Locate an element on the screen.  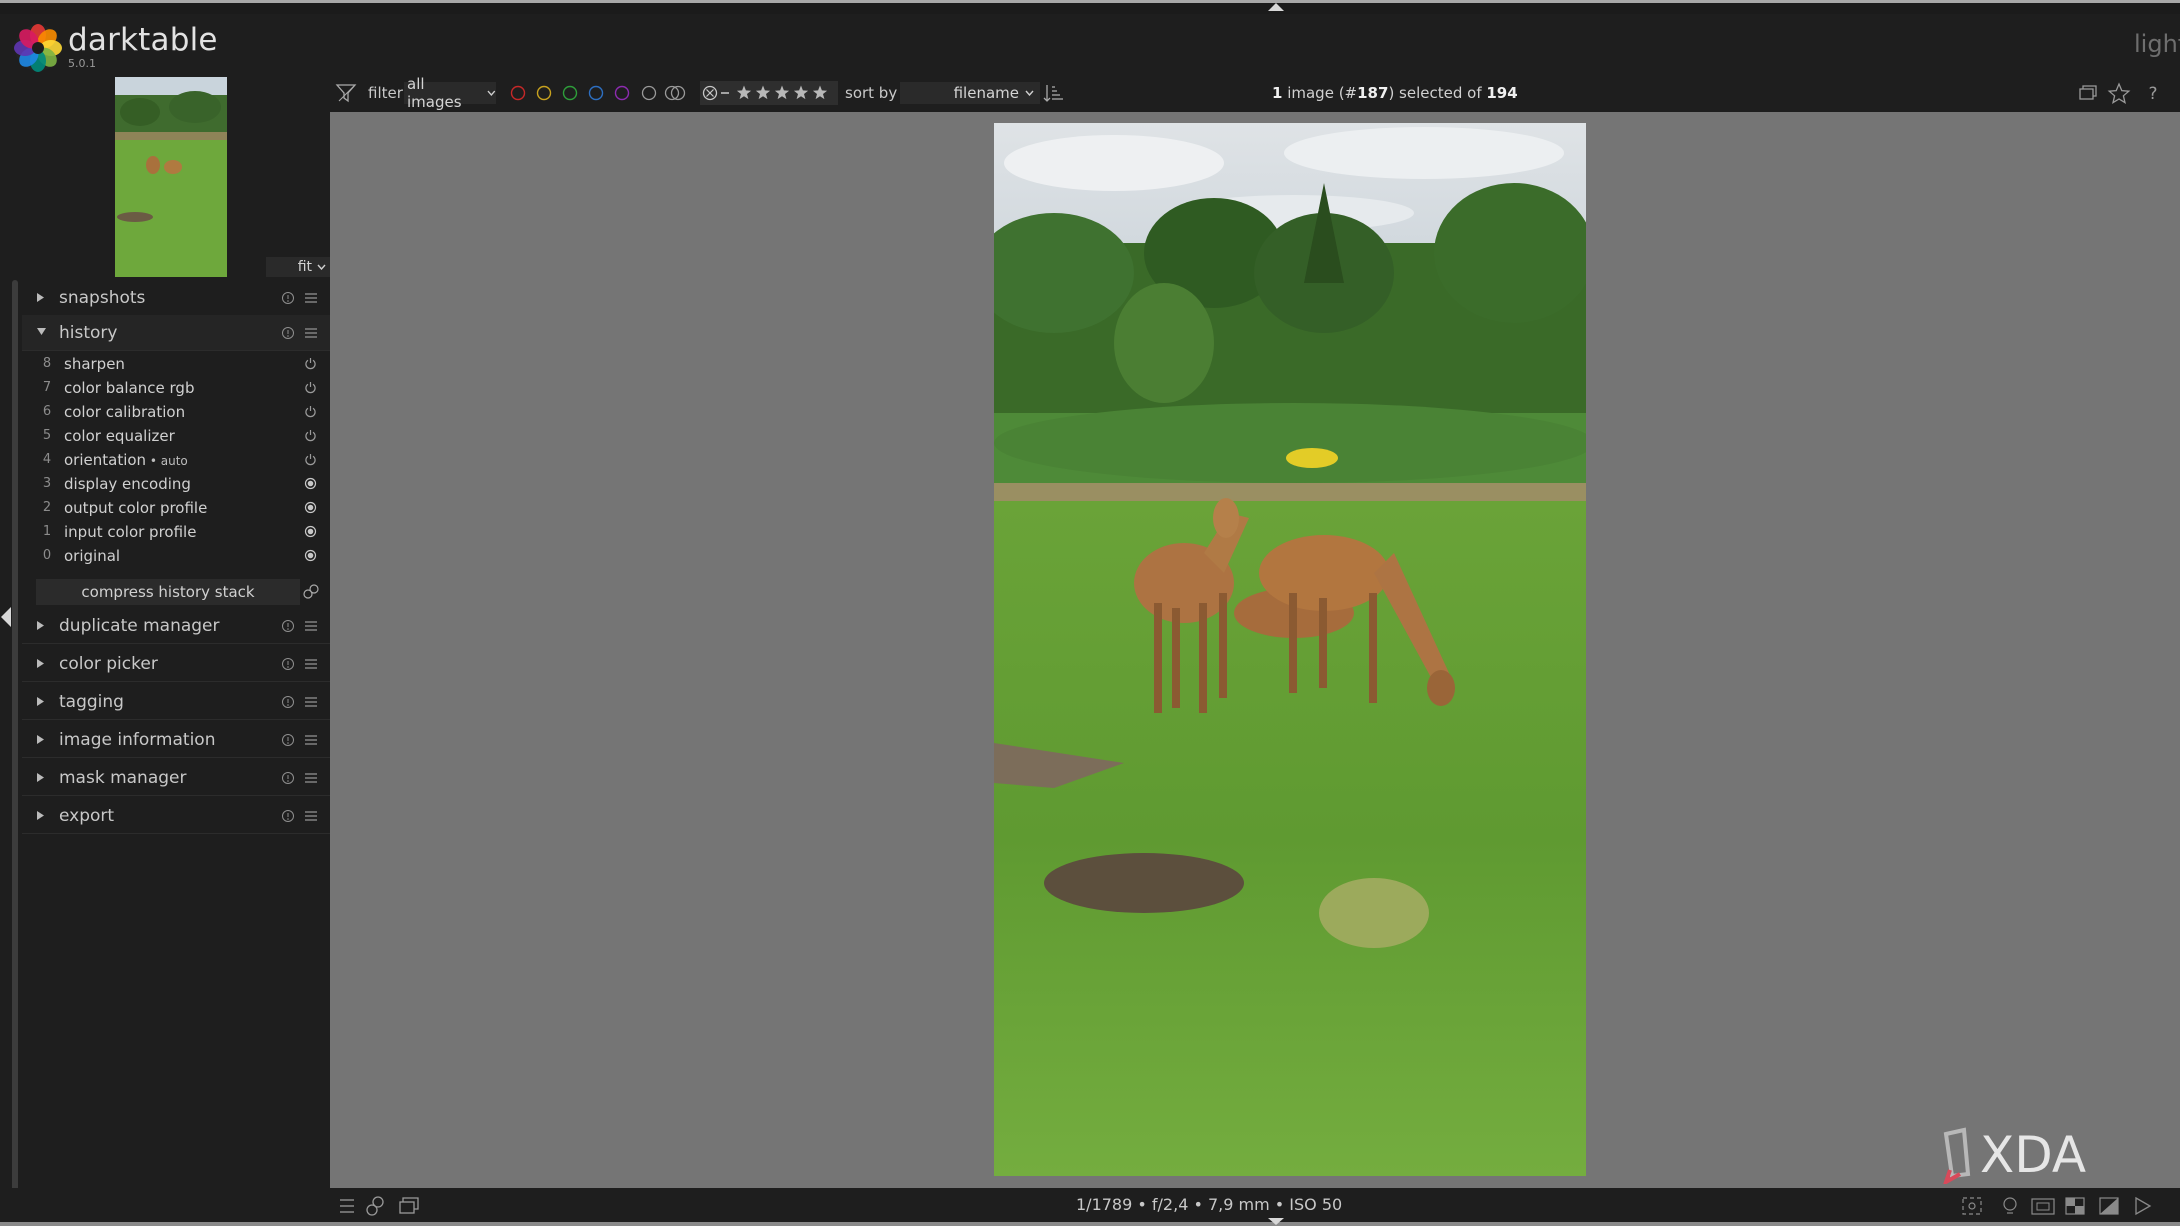
history-item: 5 color equalizer is located at coordinates (176, 436).